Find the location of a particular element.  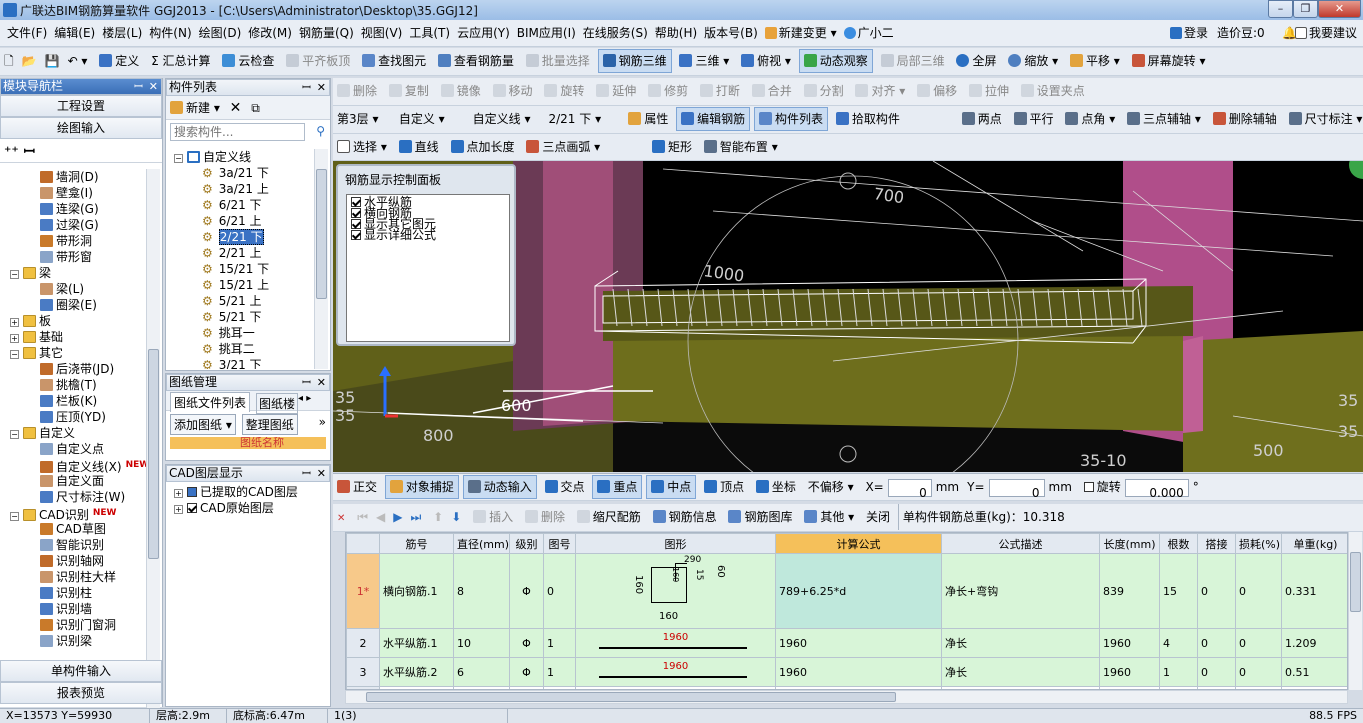

cell-name: 横向钢筋.1 is located at coordinates (416, 591).